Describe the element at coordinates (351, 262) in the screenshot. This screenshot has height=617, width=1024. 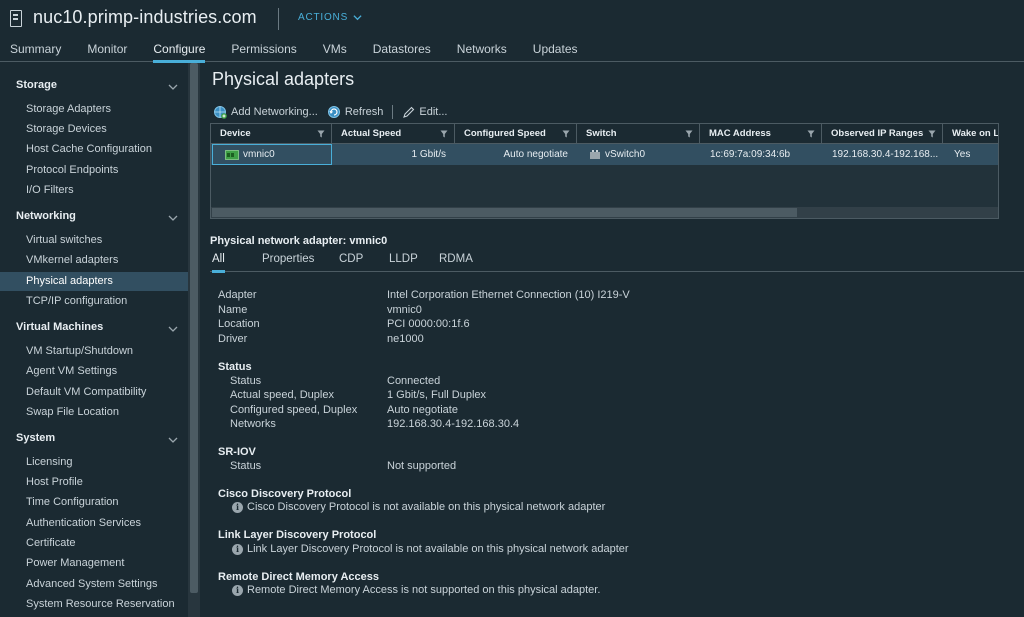
I see `tab-cdp: CDP` at that location.